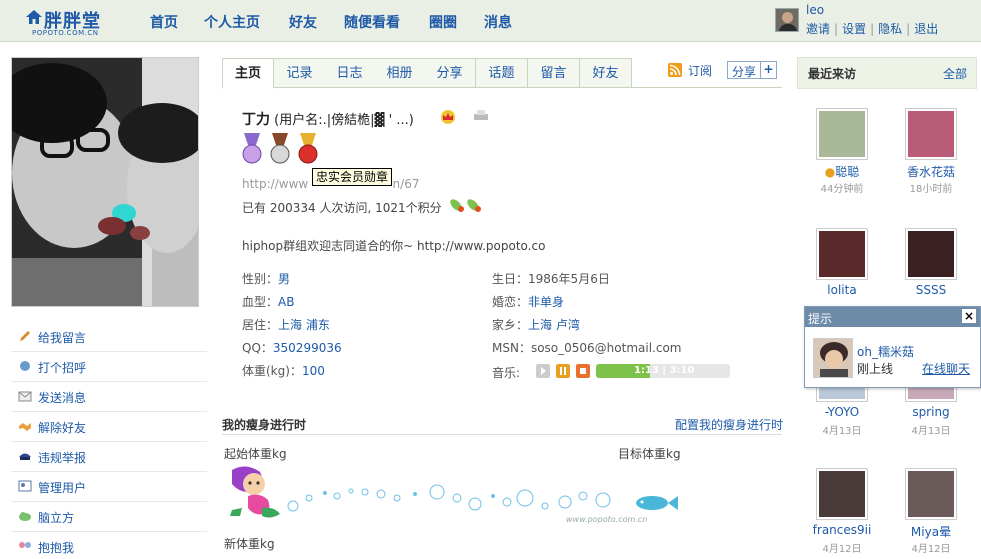  Describe the element at coordinates (62, 338) in the screenshot. I see `action-label: 给我留言` at that location.